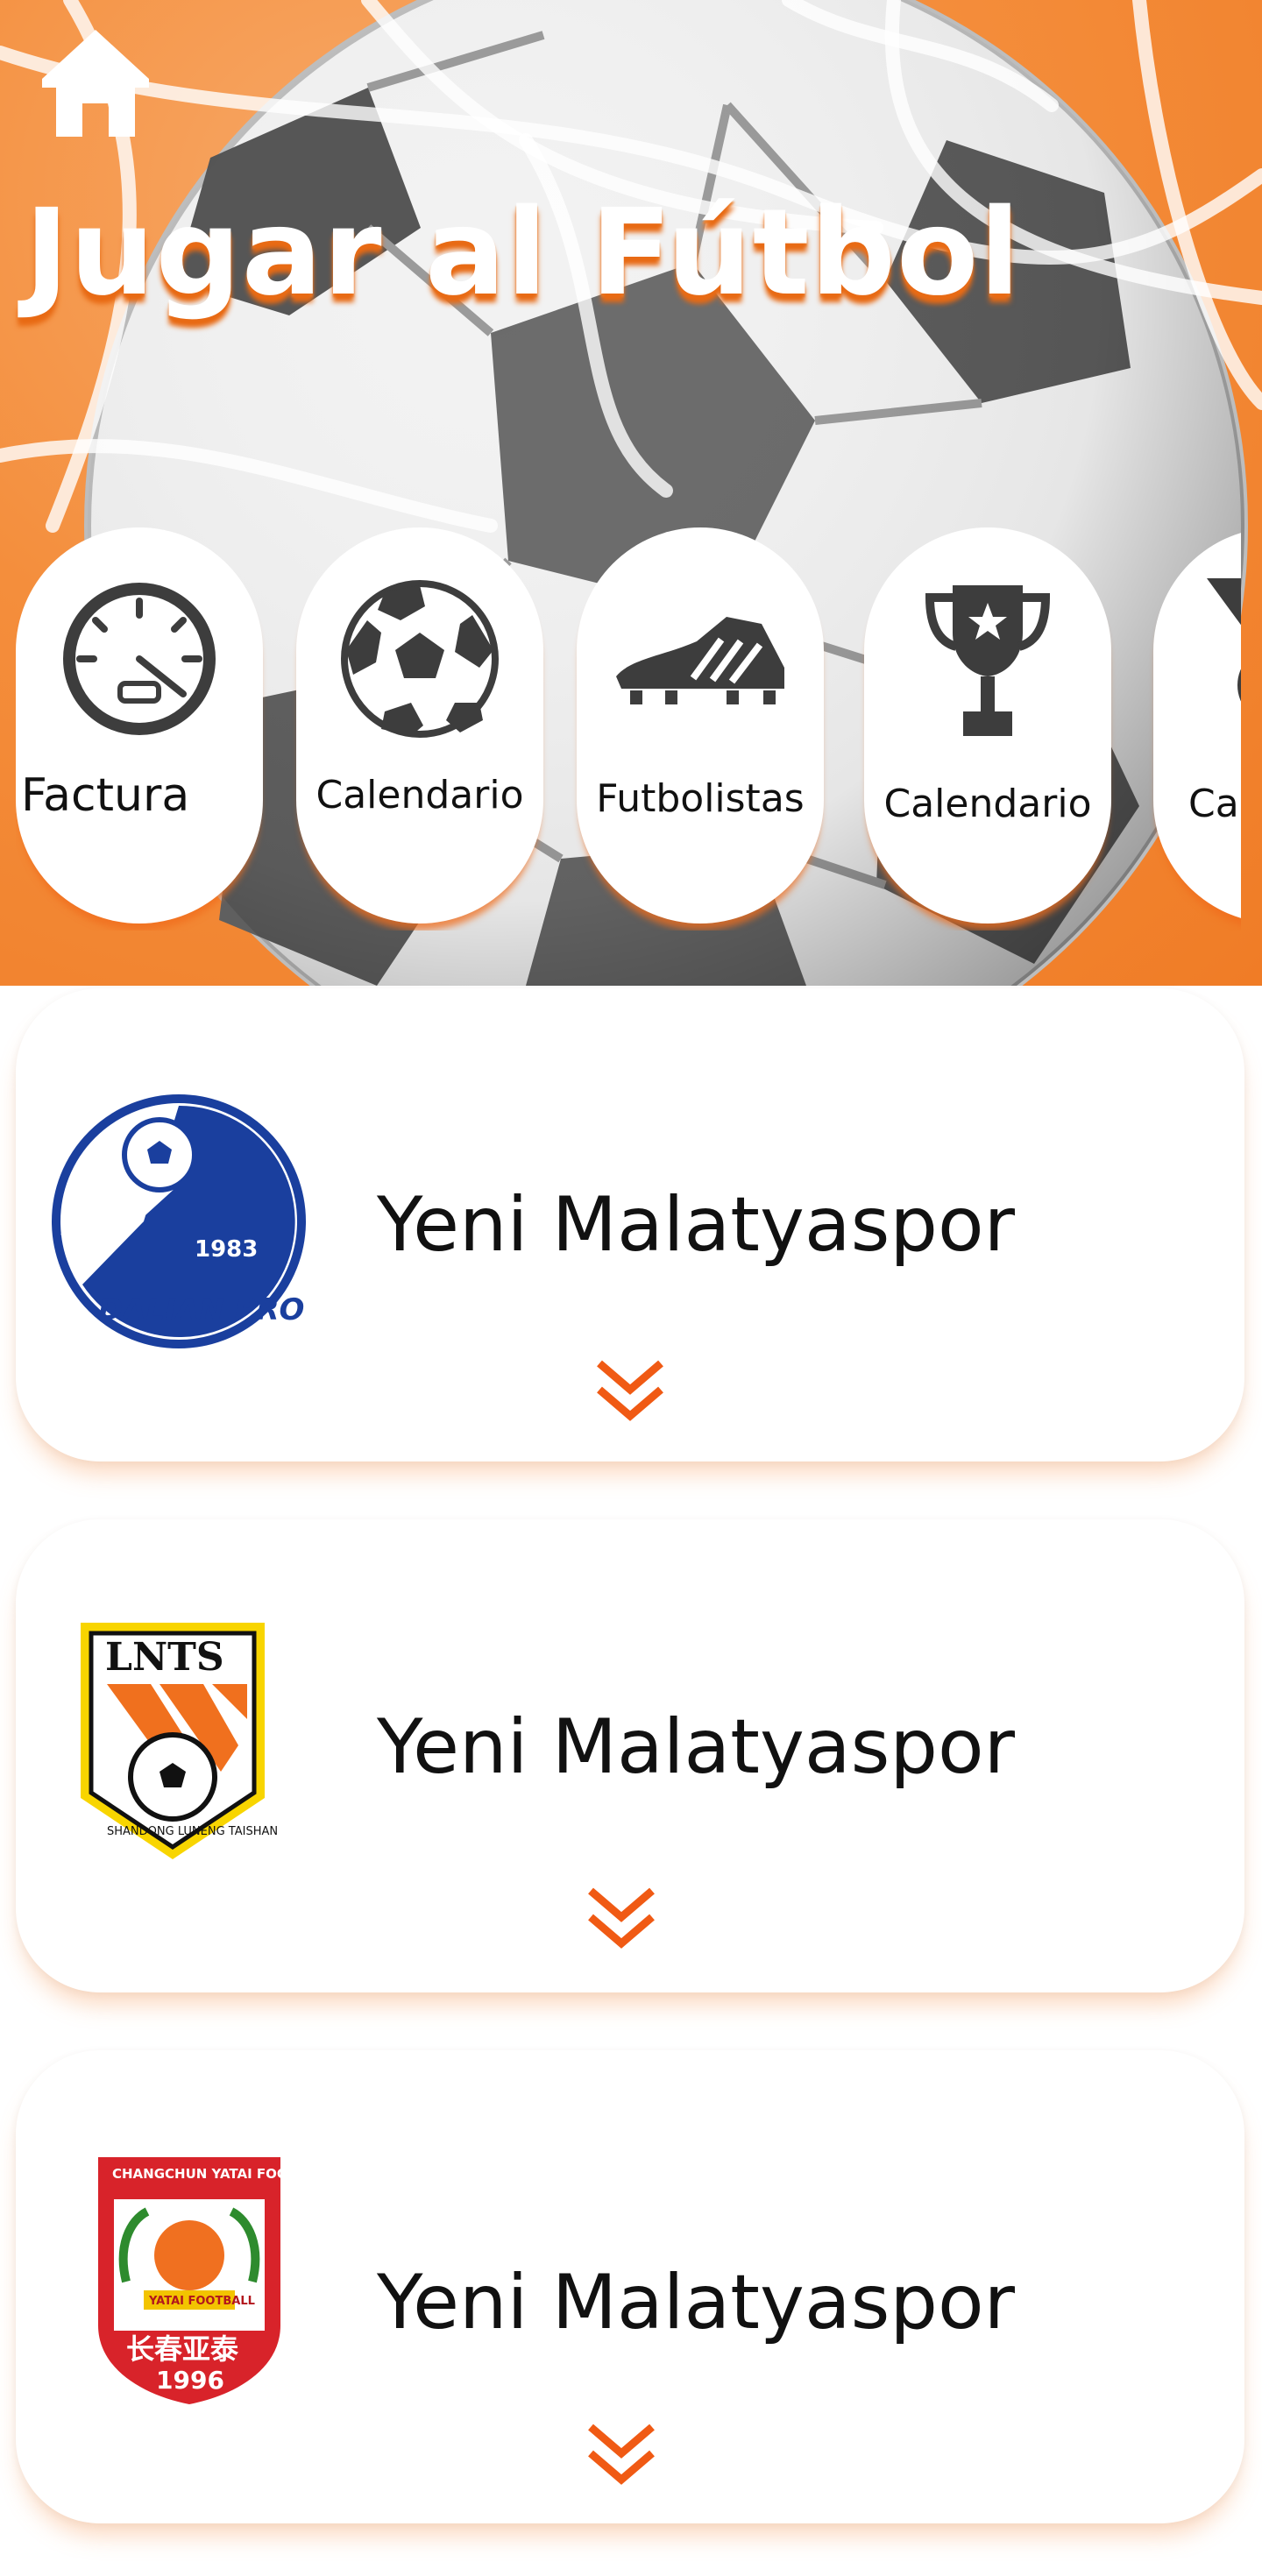 The height and width of the screenshot is (2576, 1262). Describe the element at coordinates (1213, 804) in the screenshot. I see `category-label: Ca` at that location.